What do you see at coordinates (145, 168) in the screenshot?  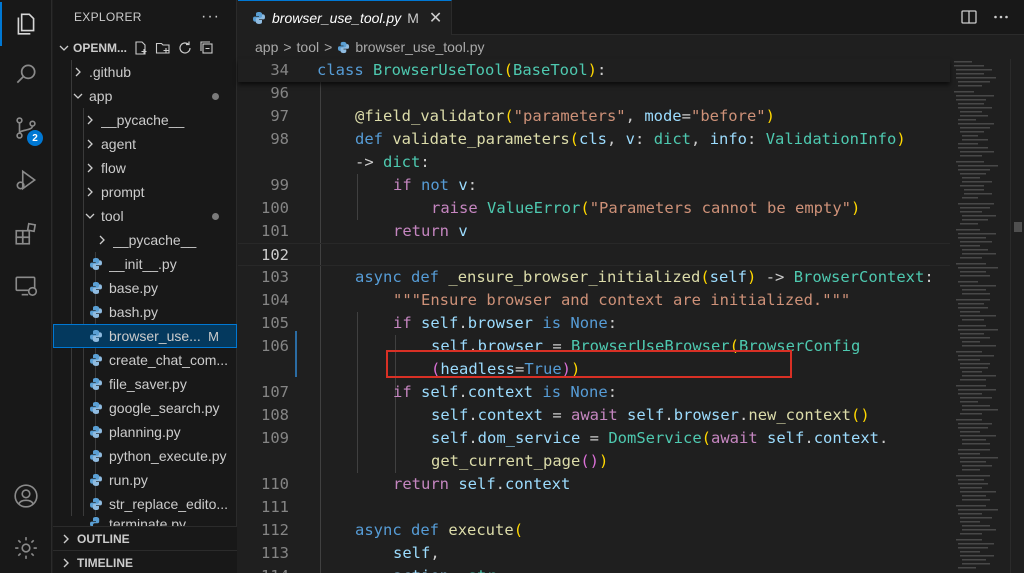 I see `tree-item-flow: flow` at bounding box center [145, 168].